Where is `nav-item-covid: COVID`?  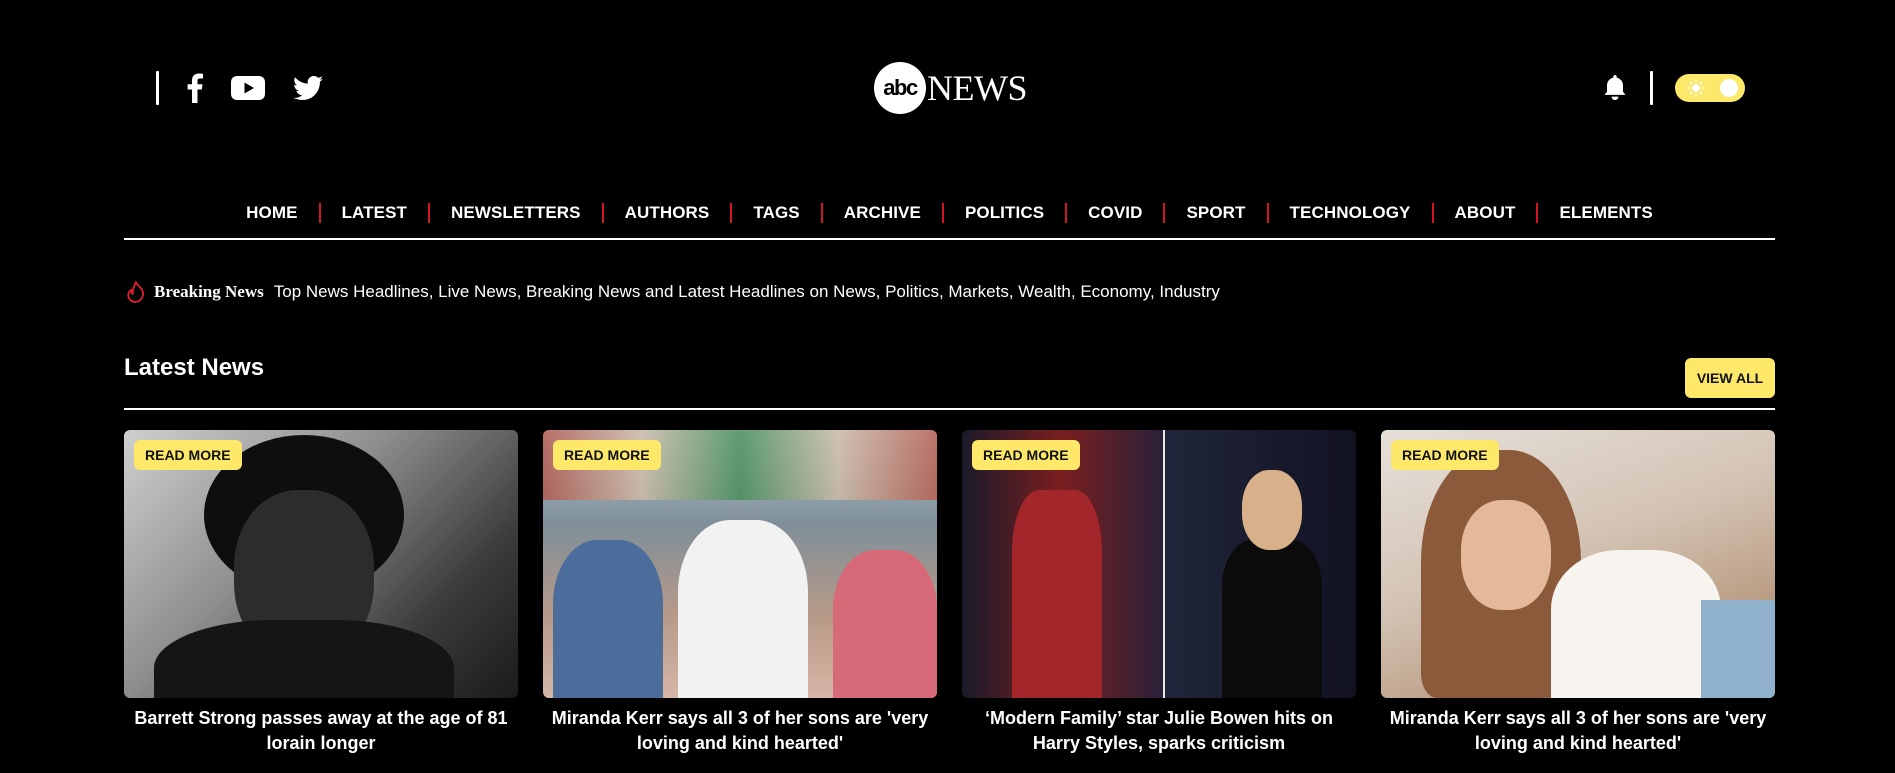 nav-item-covid: COVID is located at coordinates (1115, 213).